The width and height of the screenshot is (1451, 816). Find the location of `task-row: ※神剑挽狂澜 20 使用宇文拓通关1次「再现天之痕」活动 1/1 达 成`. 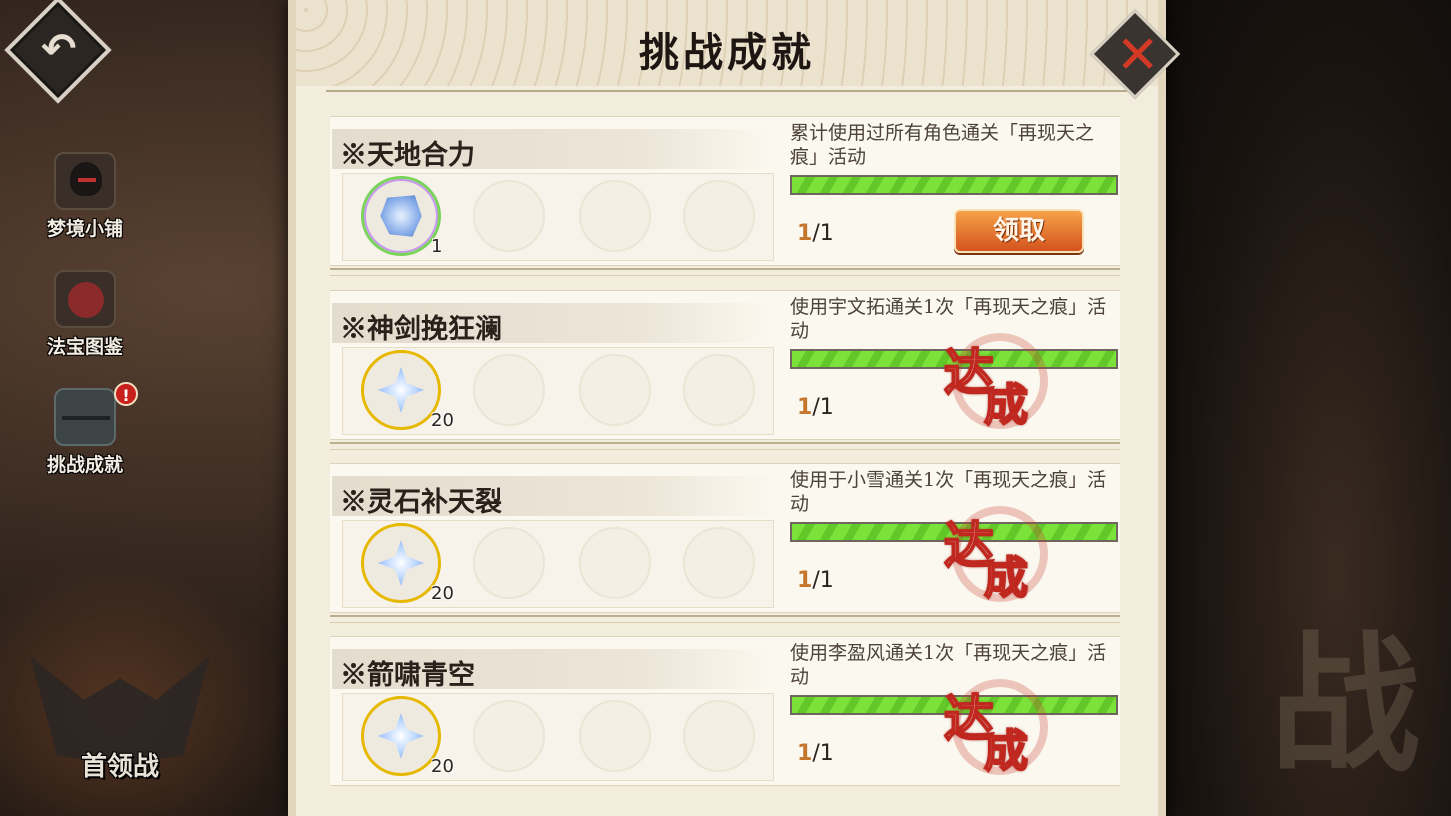

task-row: ※神剑挽狂澜 20 使用宇文拓通关1次「再现天之痕」活动 1/1 达 成 is located at coordinates (725, 365).